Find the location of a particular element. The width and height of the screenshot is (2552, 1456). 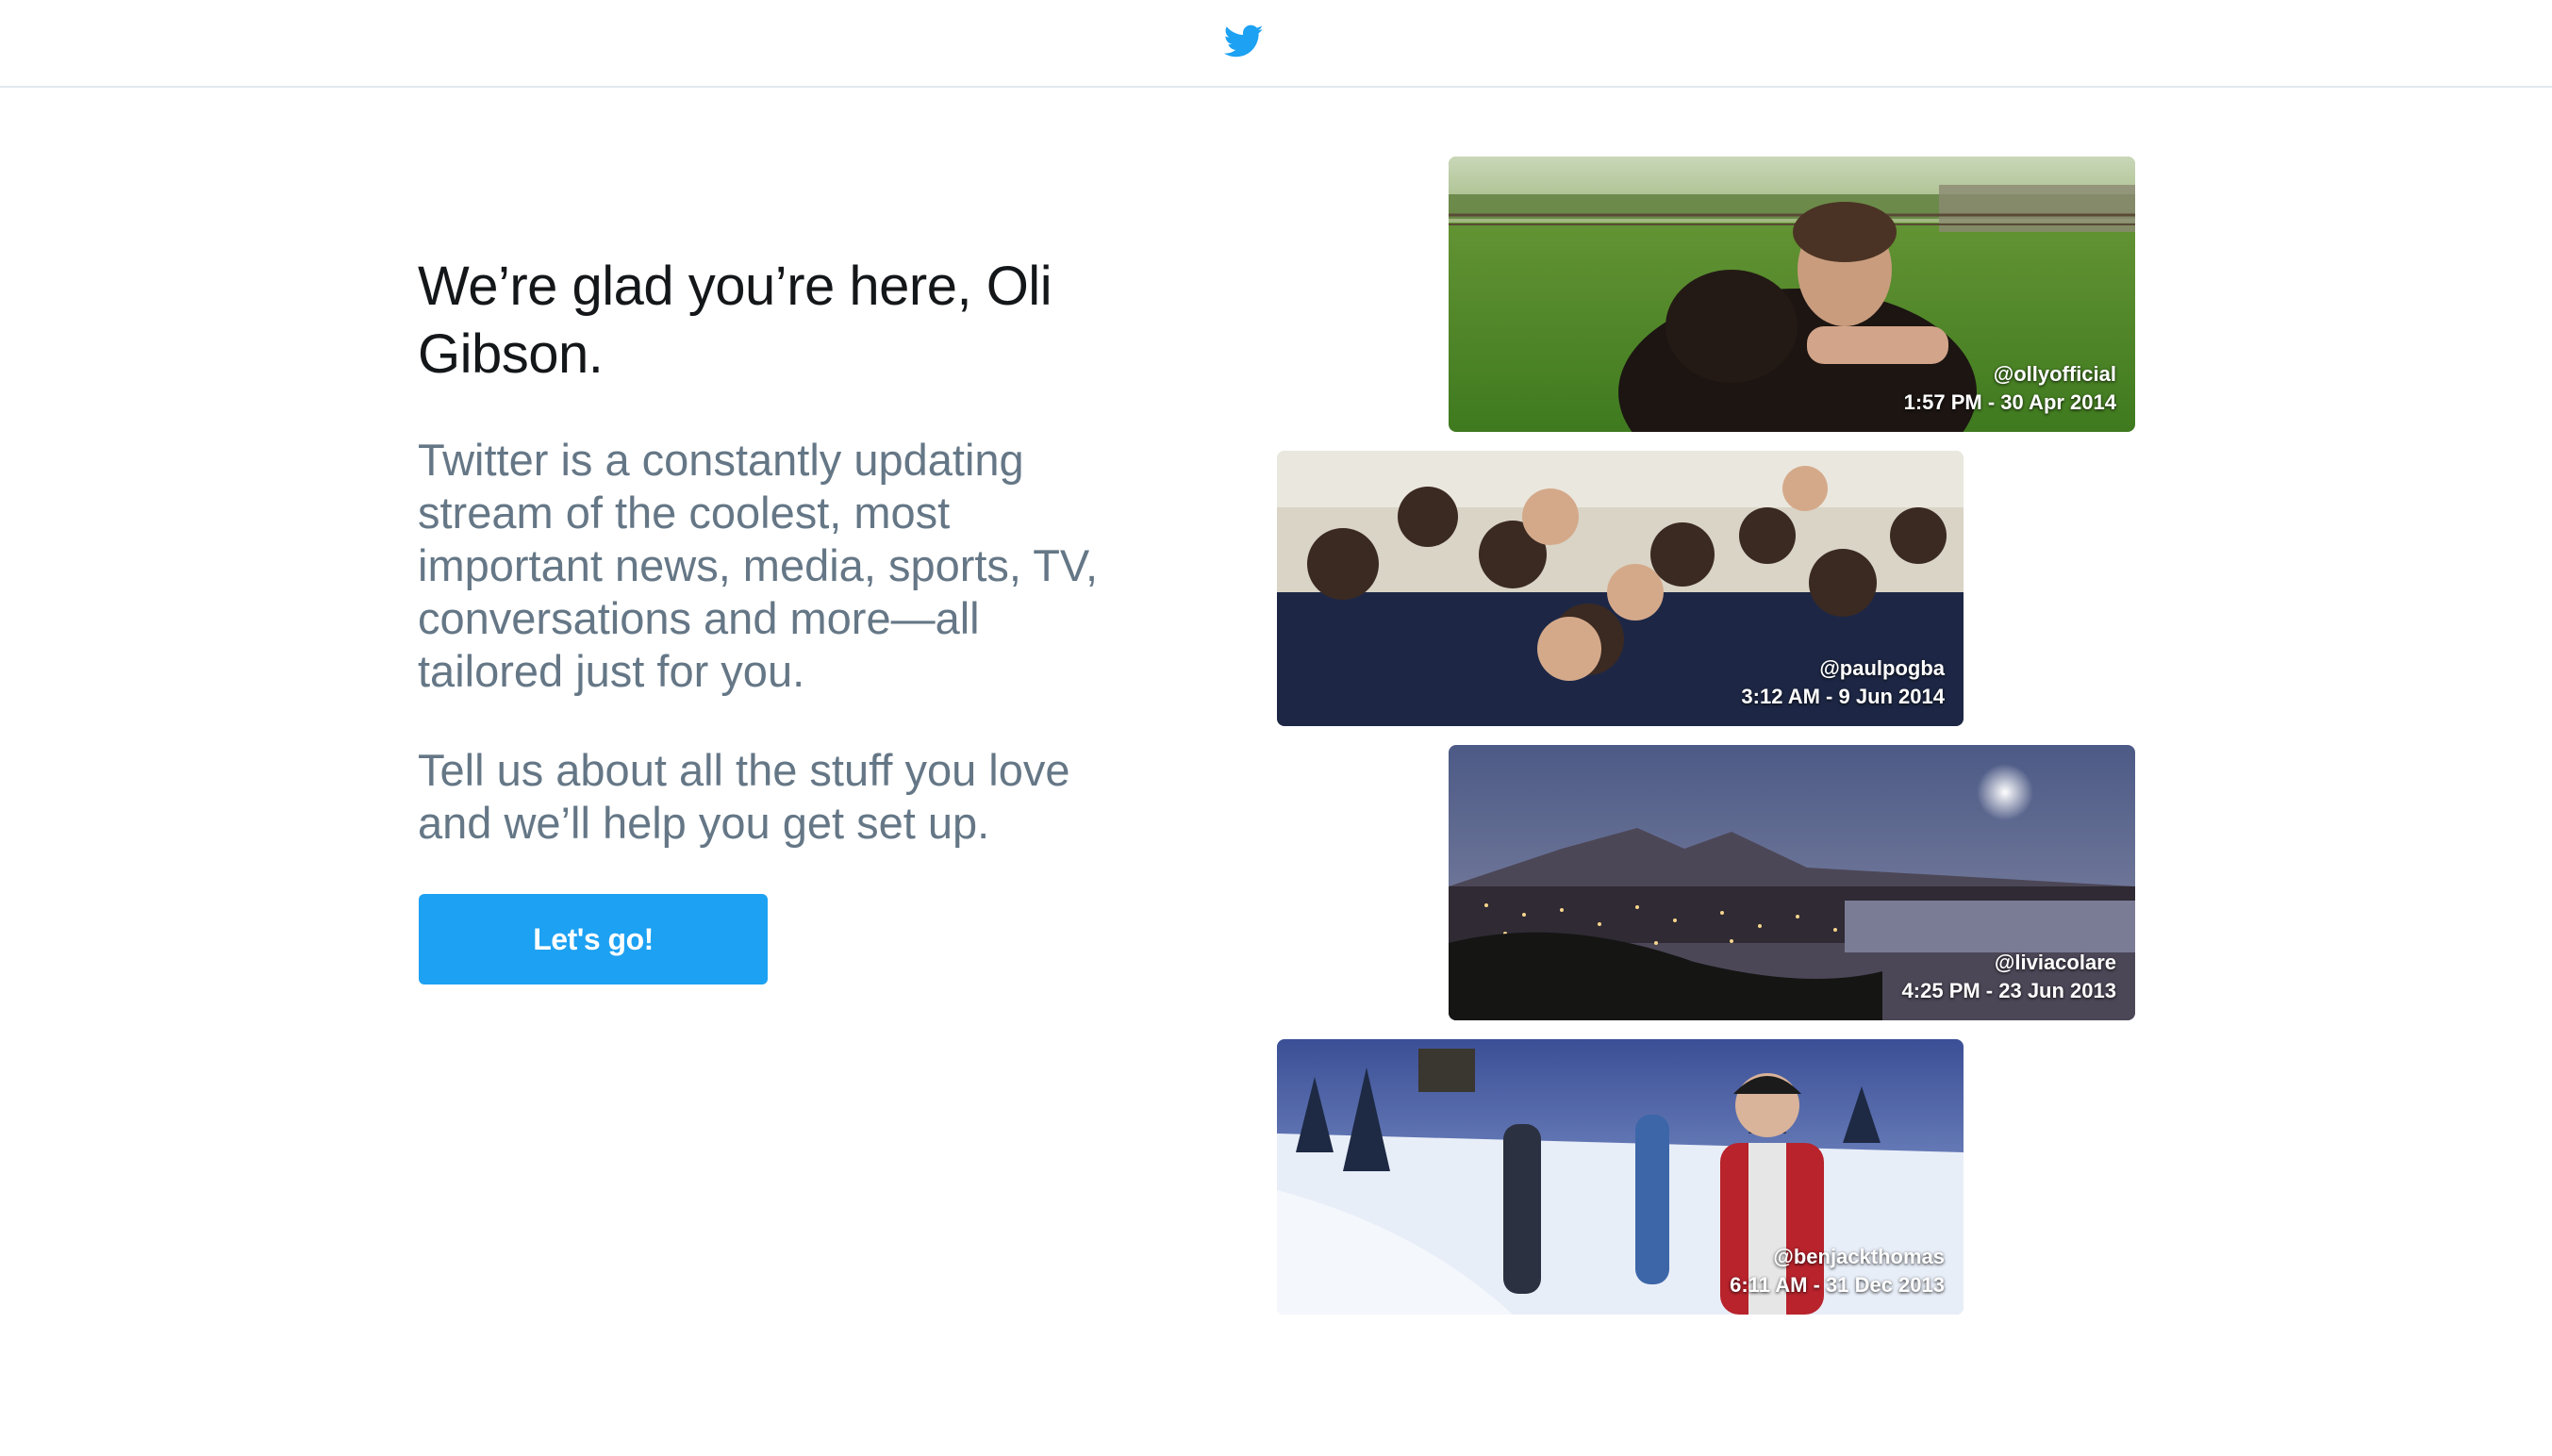

photo-card-benjackthomas: @benjackthomas 6:11 AM - 31 Dec 2013 is located at coordinates (1620, 1177).